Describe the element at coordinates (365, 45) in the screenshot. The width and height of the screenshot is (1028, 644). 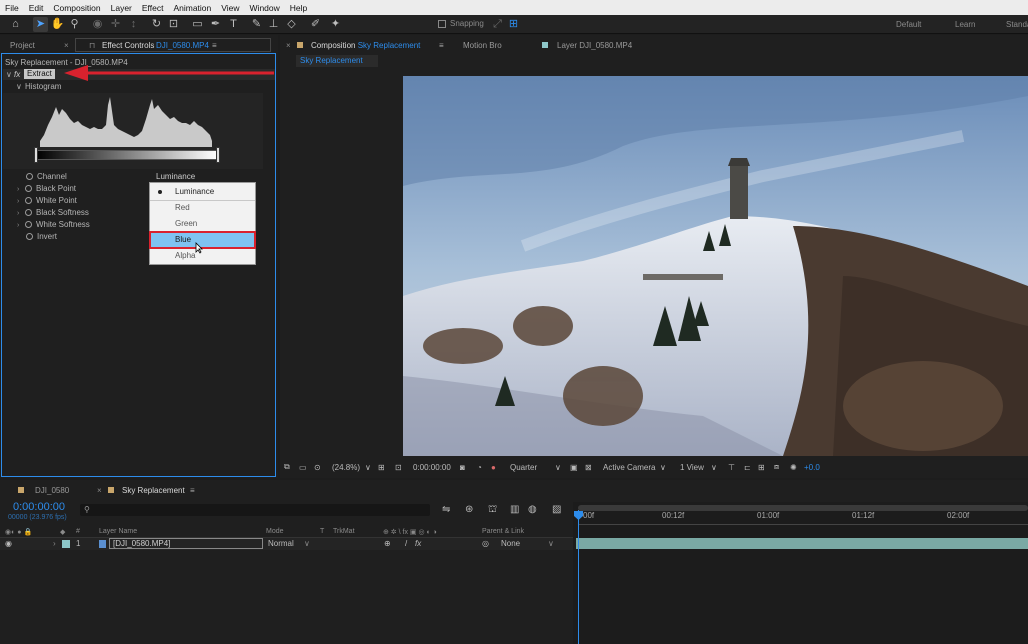
I see `tab-composition: Composition Sky Replacement` at that location.